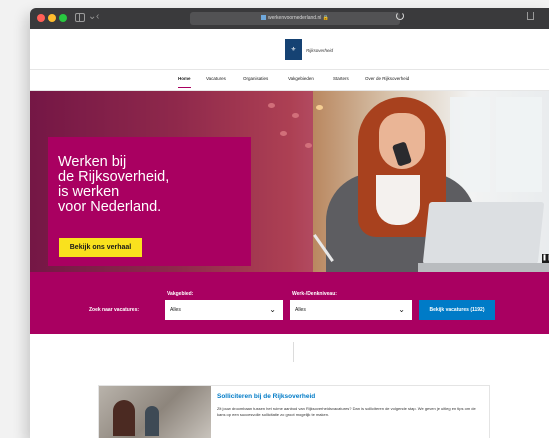  I want to click on pause-icon: ❚❚, so click(545, 258).